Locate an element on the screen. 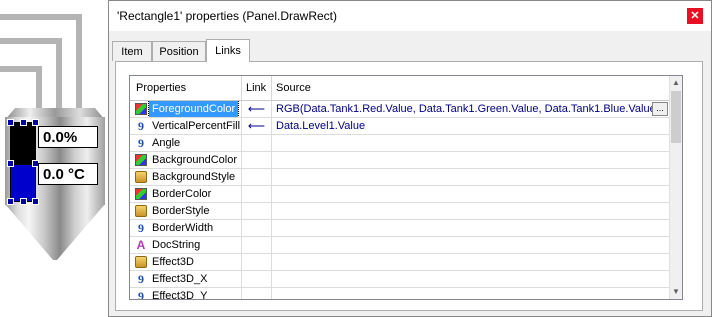 This screenshot has height=317, width=712. column-header-link: Link is located at coordinates (257, 88).